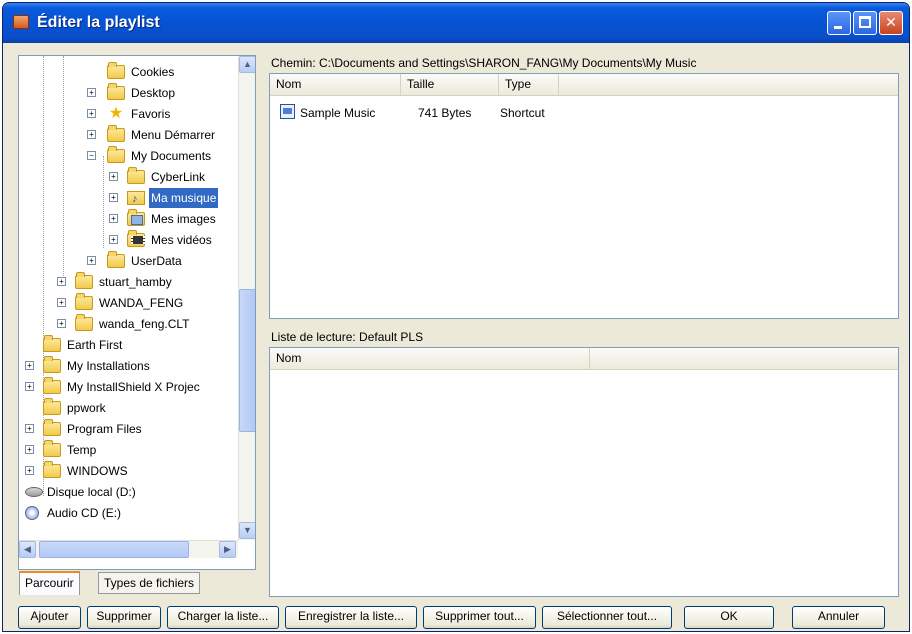 The width and height of the screenshot is (912, 634). I want to click on tree-item-label: Ma musique, so click(184, 198).